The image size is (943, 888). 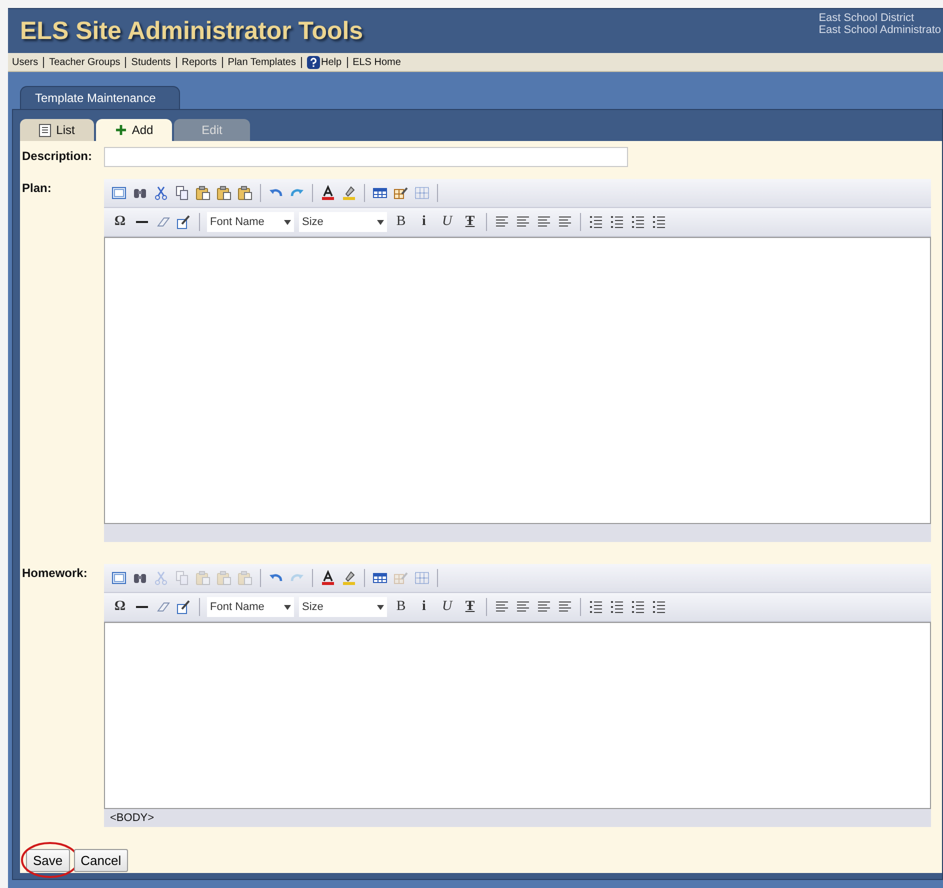 I want to click on district-name: East School District, so click(x=867, y=18).